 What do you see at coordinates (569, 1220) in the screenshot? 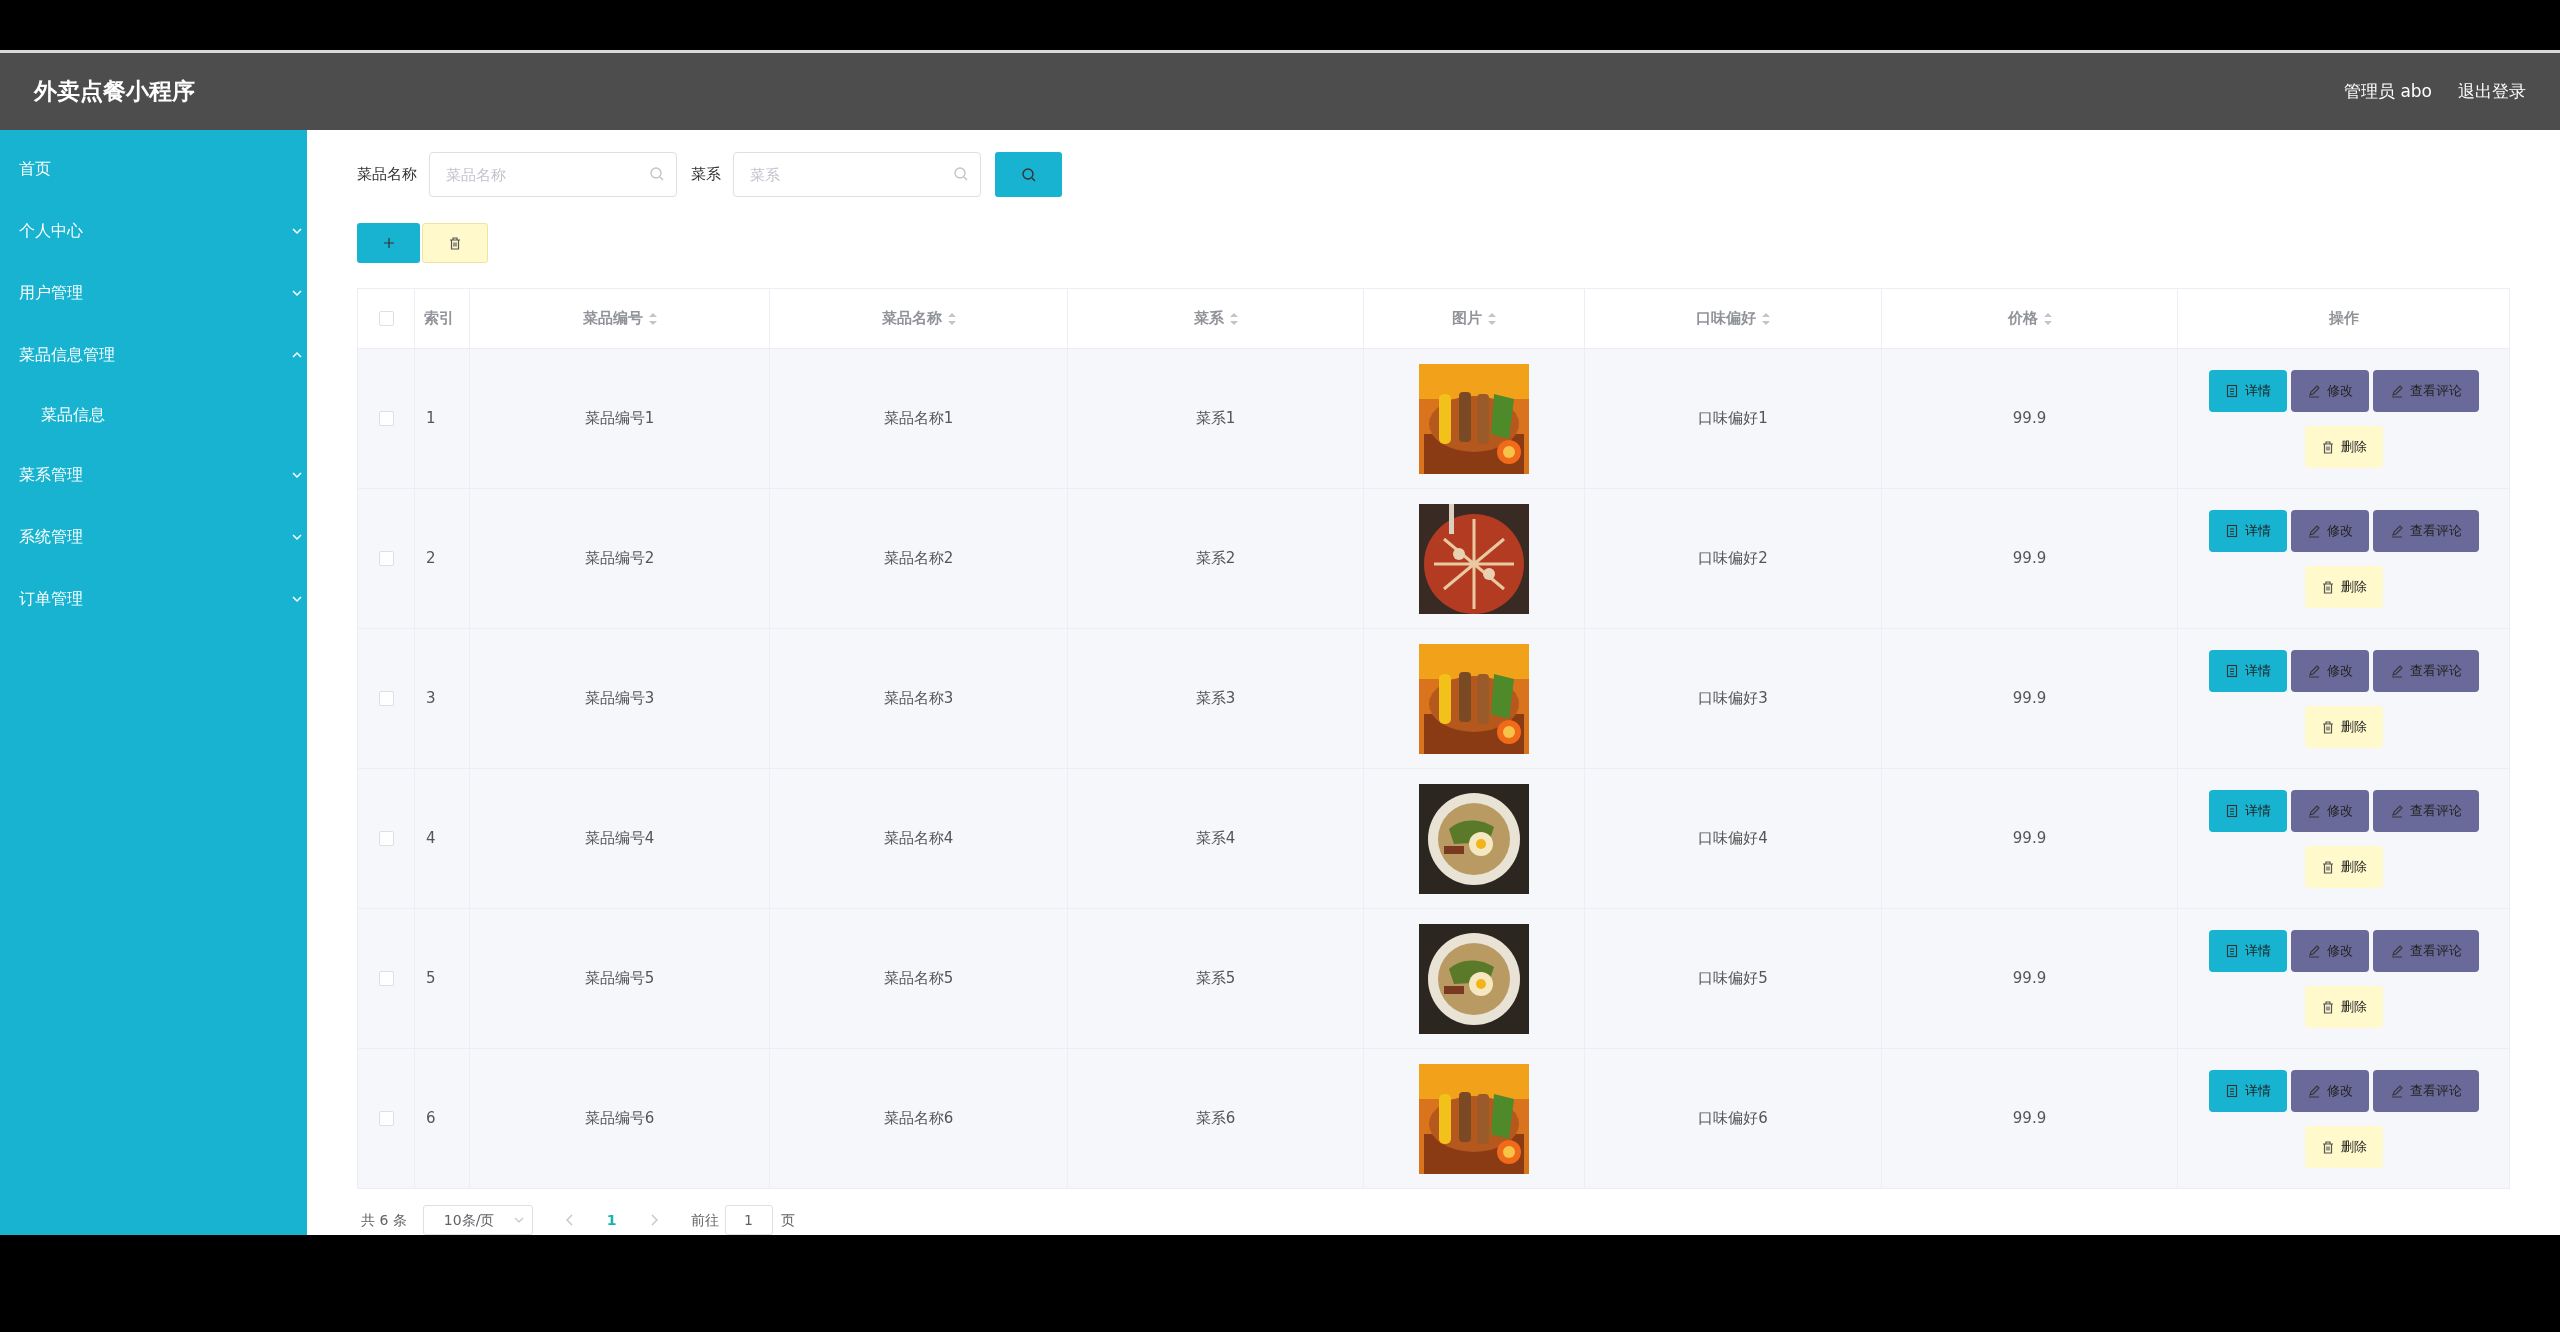
I see `chevron-left-icon` at bounding box center [569, 1220].